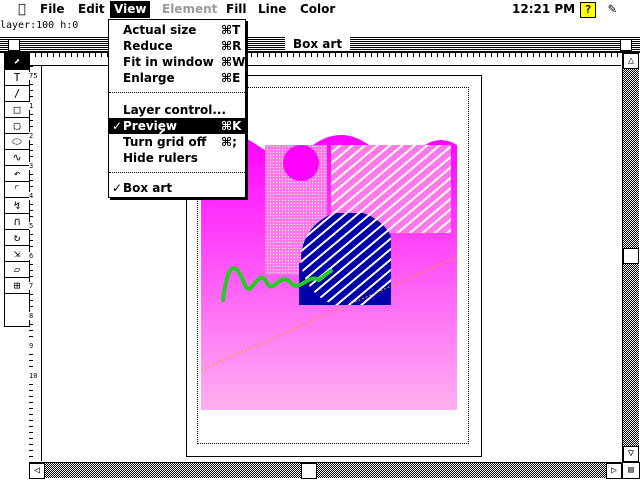  What do you see at coordinates (17, 254) in the screenshot?
I see `scale-tool-icon: ⇲` at bounding box center [17, 254].